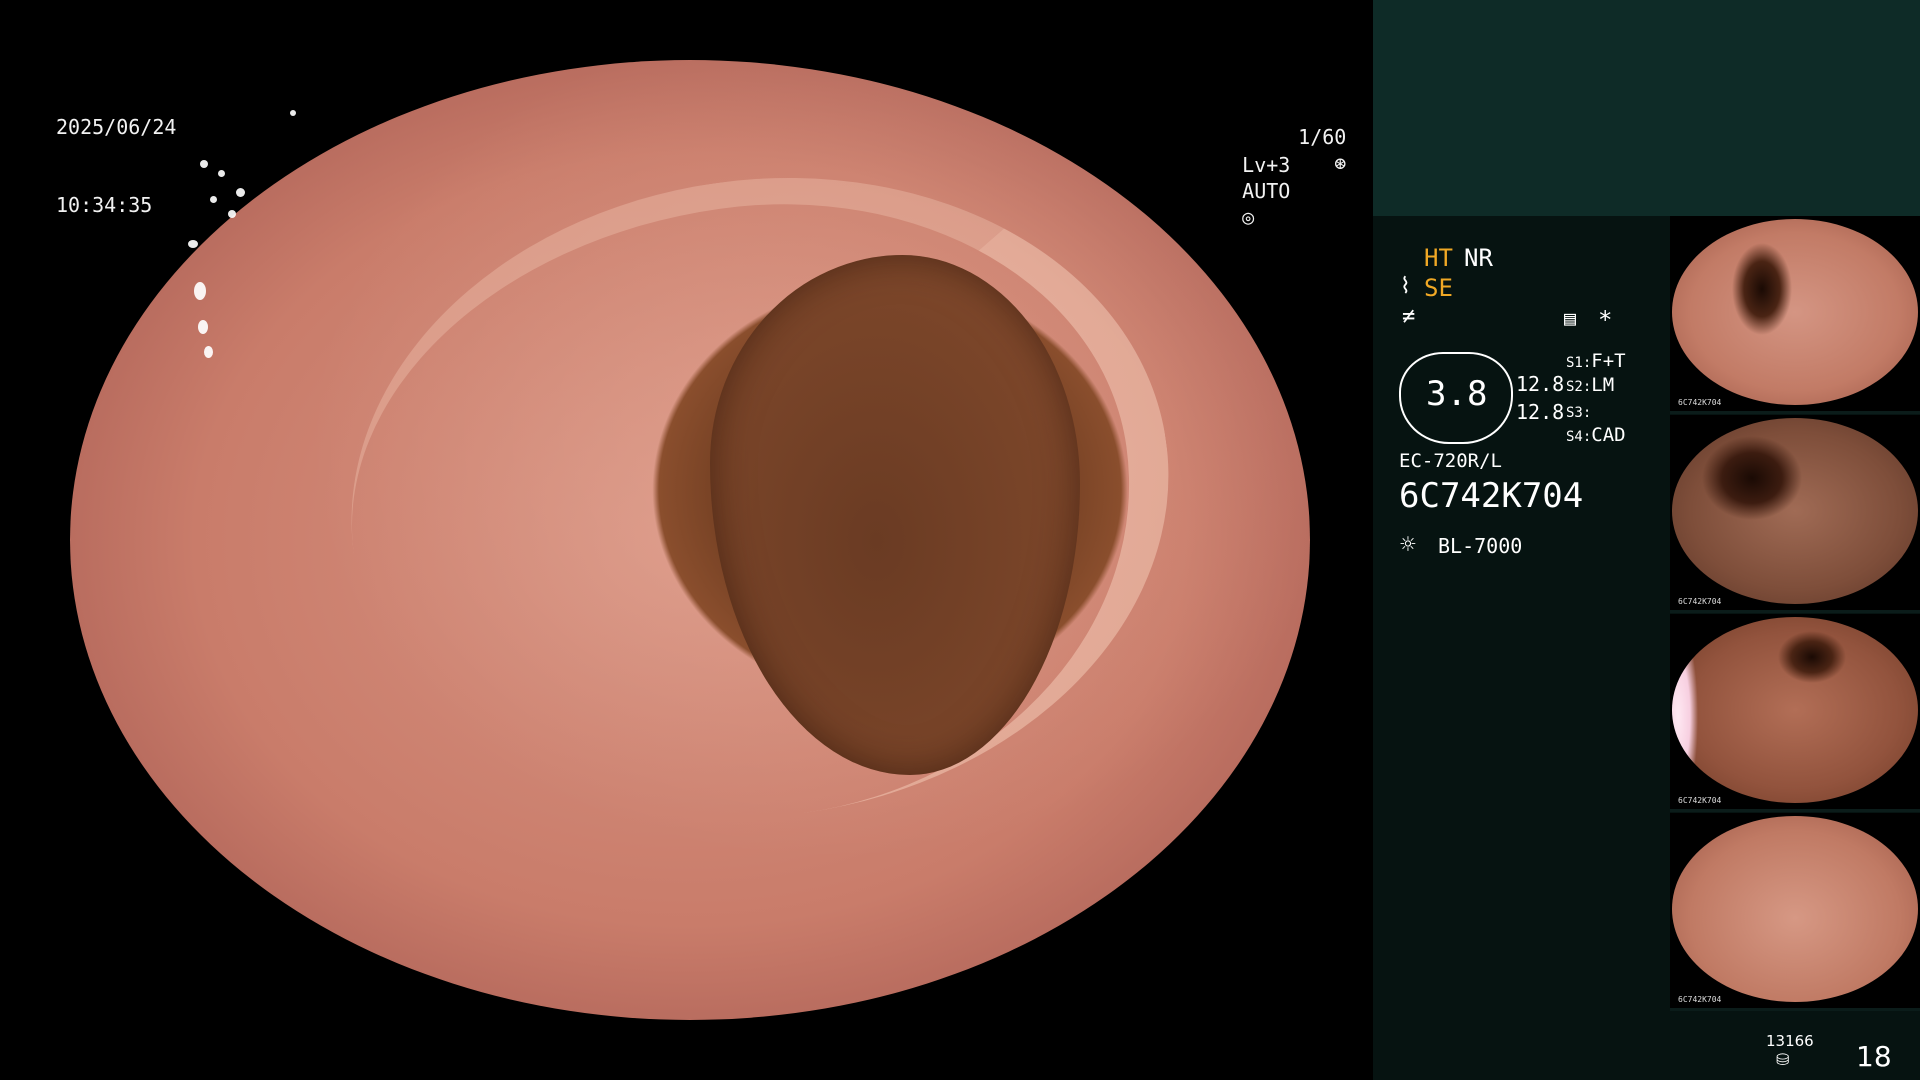 The image size is (1920, 1080). Describe the element at coordinates (1874, 1056) in the screenshot. I see `image-count: 18` at that location.